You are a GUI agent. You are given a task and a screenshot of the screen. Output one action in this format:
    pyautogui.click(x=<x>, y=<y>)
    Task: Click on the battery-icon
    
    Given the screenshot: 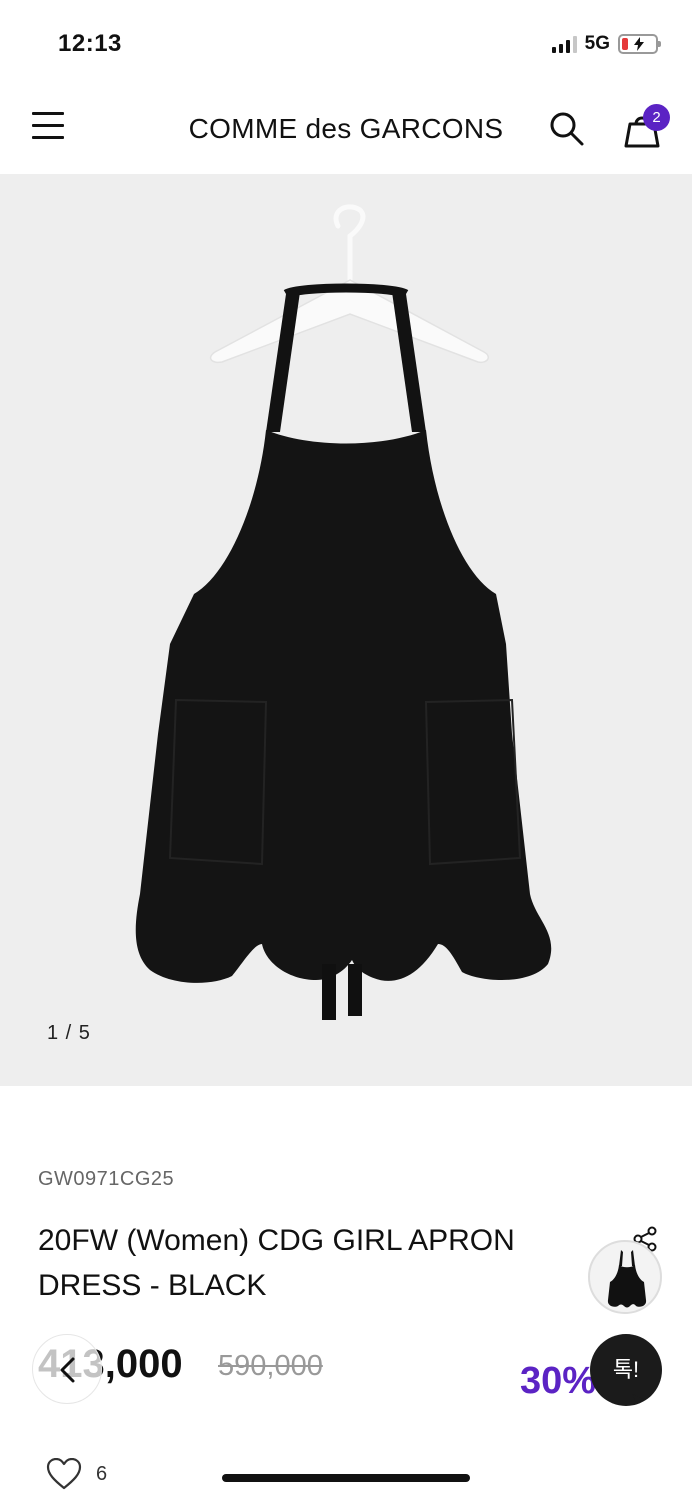 What is the action you would take?
    pyautogui.click(x=639, y=44)
    